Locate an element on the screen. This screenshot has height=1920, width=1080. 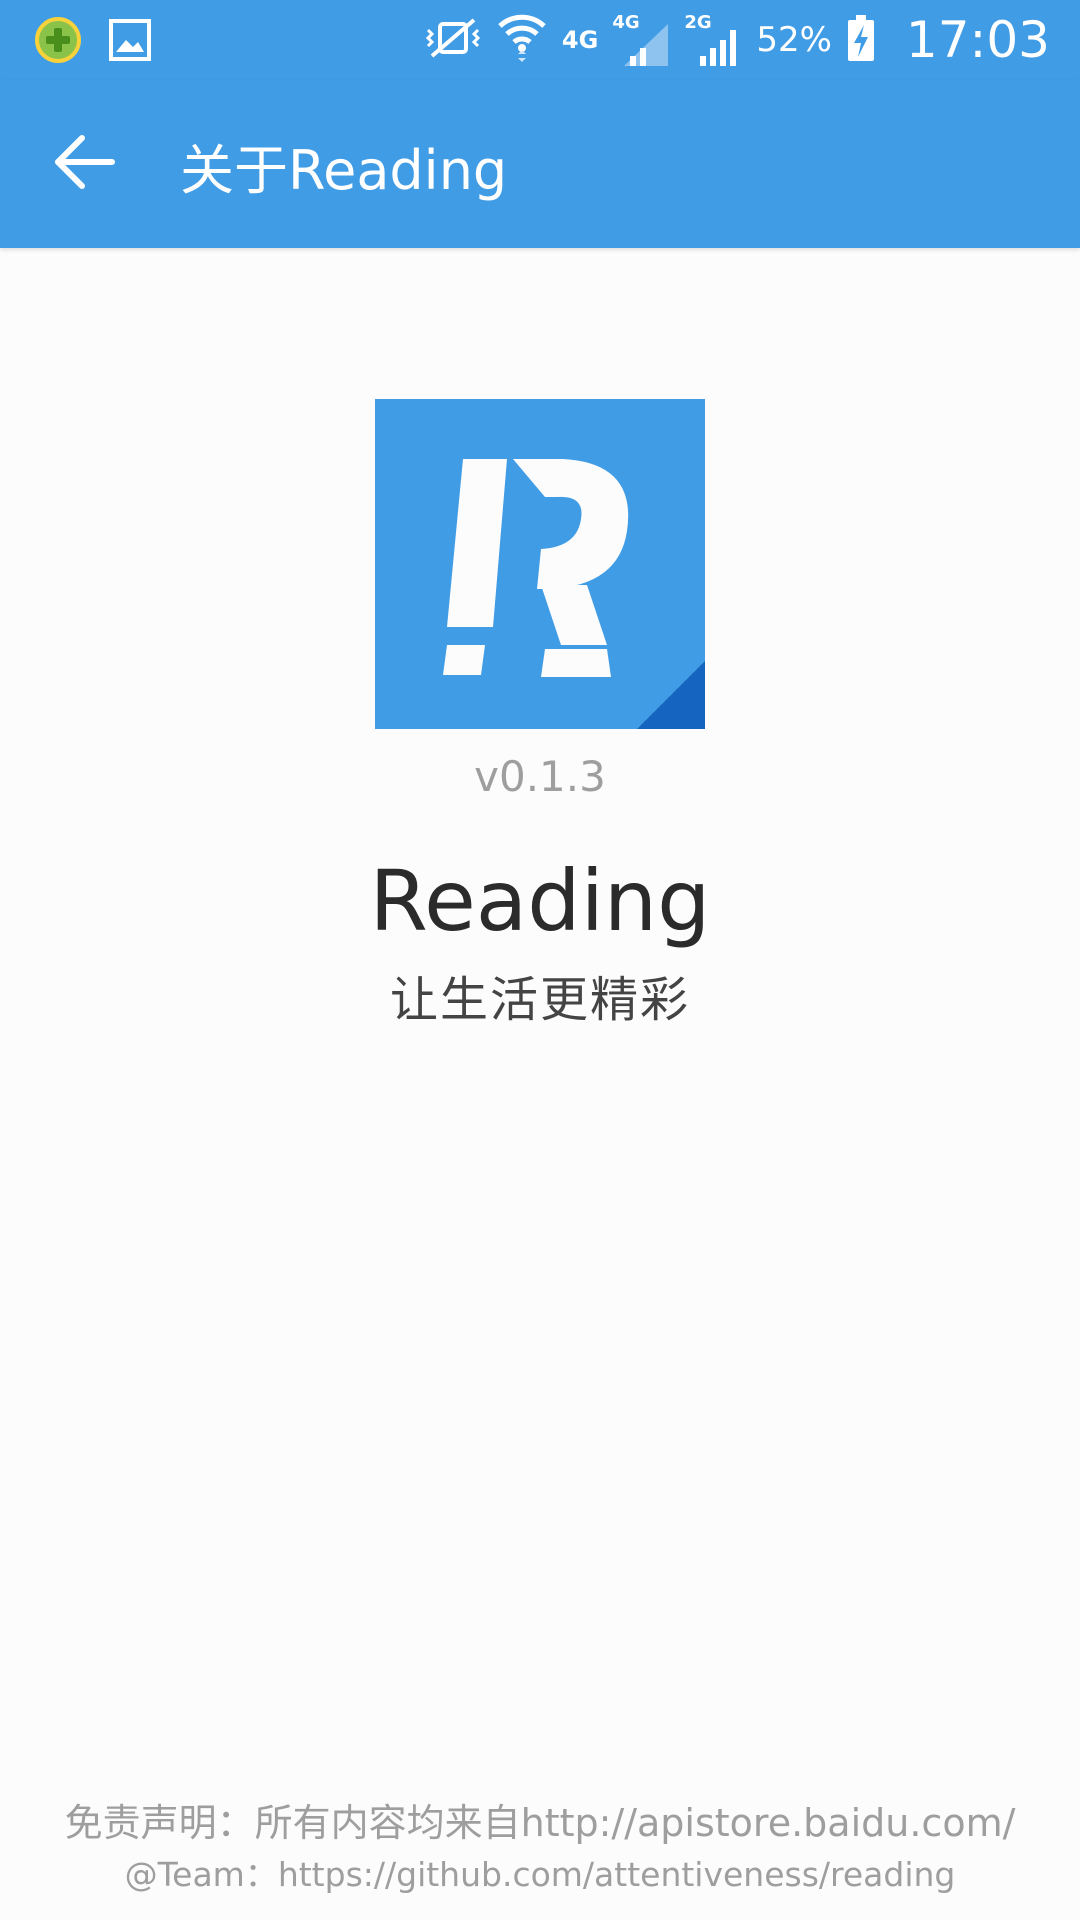
sim1-signal-icon: 4G is located at coordinates (641, 40).